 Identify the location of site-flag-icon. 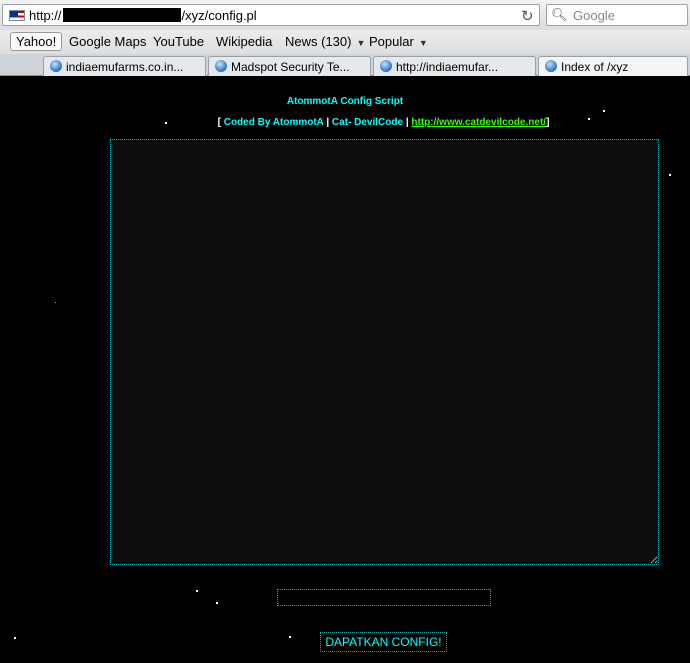
(17, 15).